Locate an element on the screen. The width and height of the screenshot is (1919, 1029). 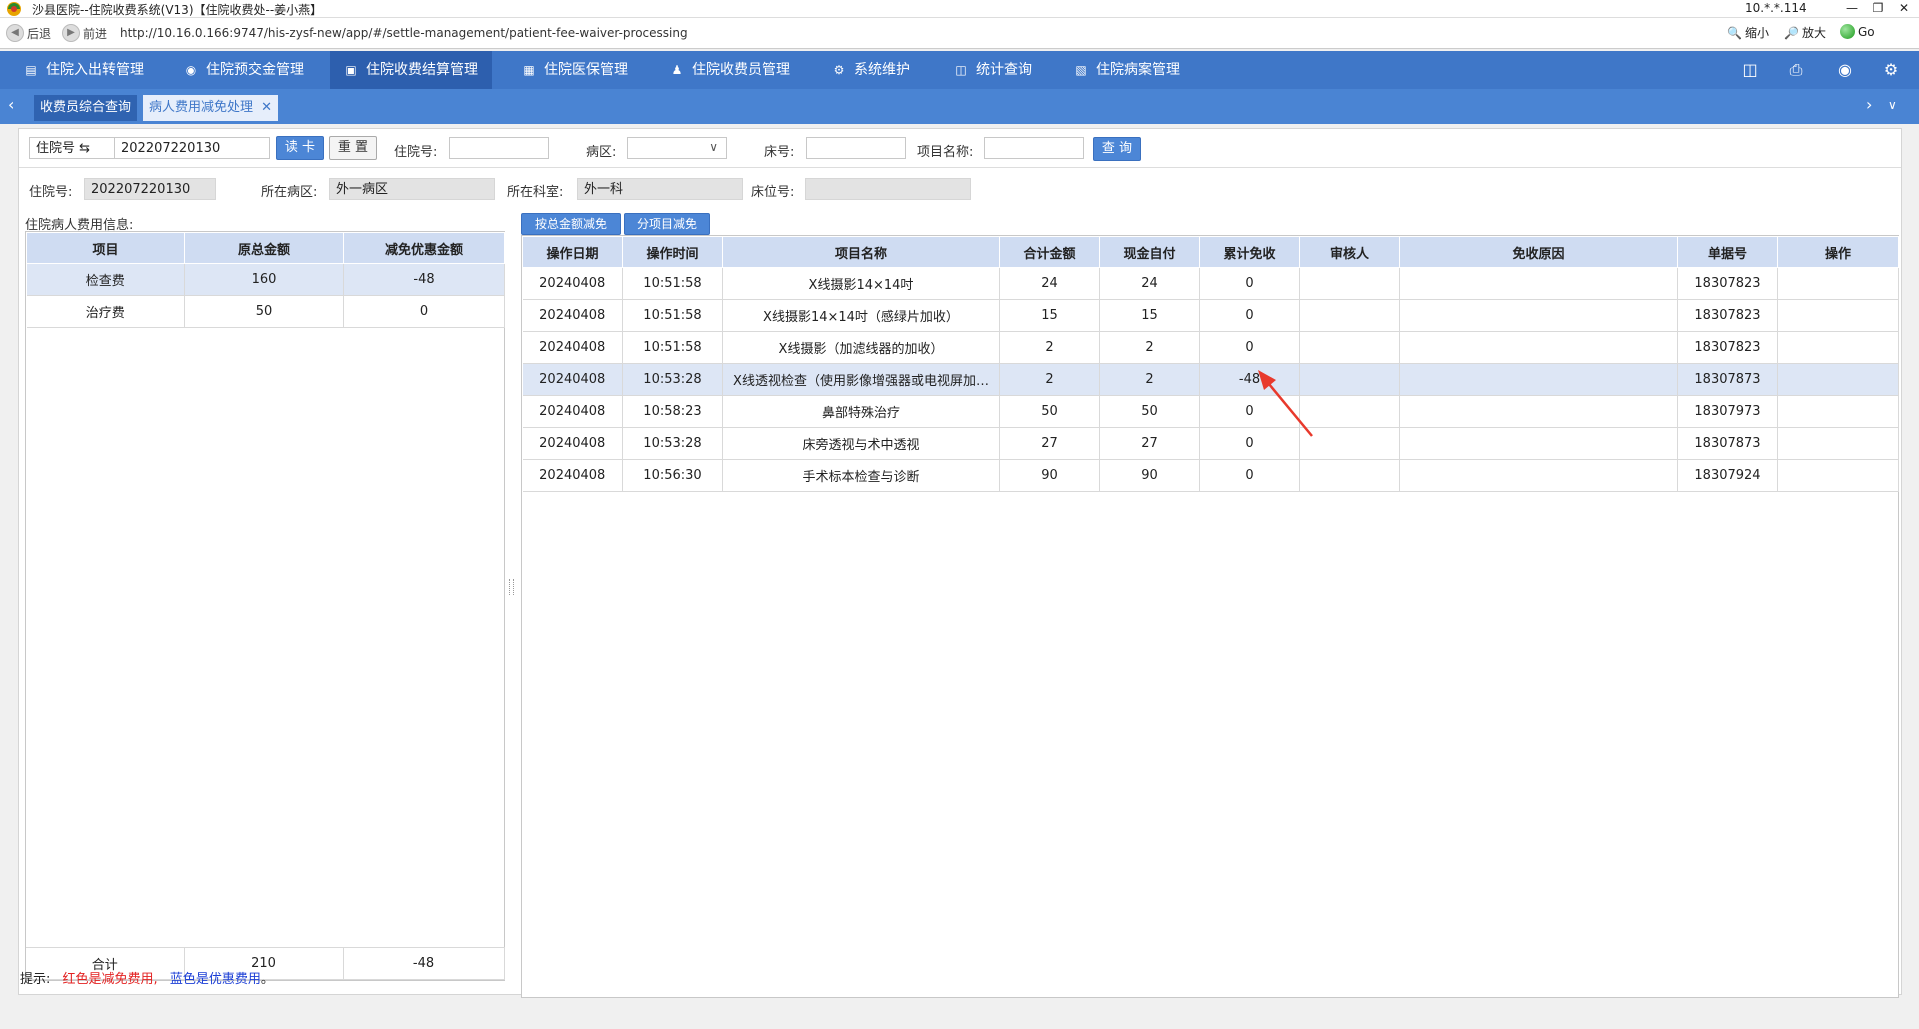
screen-icon: ◫ is located at coordinates (1750, 70).